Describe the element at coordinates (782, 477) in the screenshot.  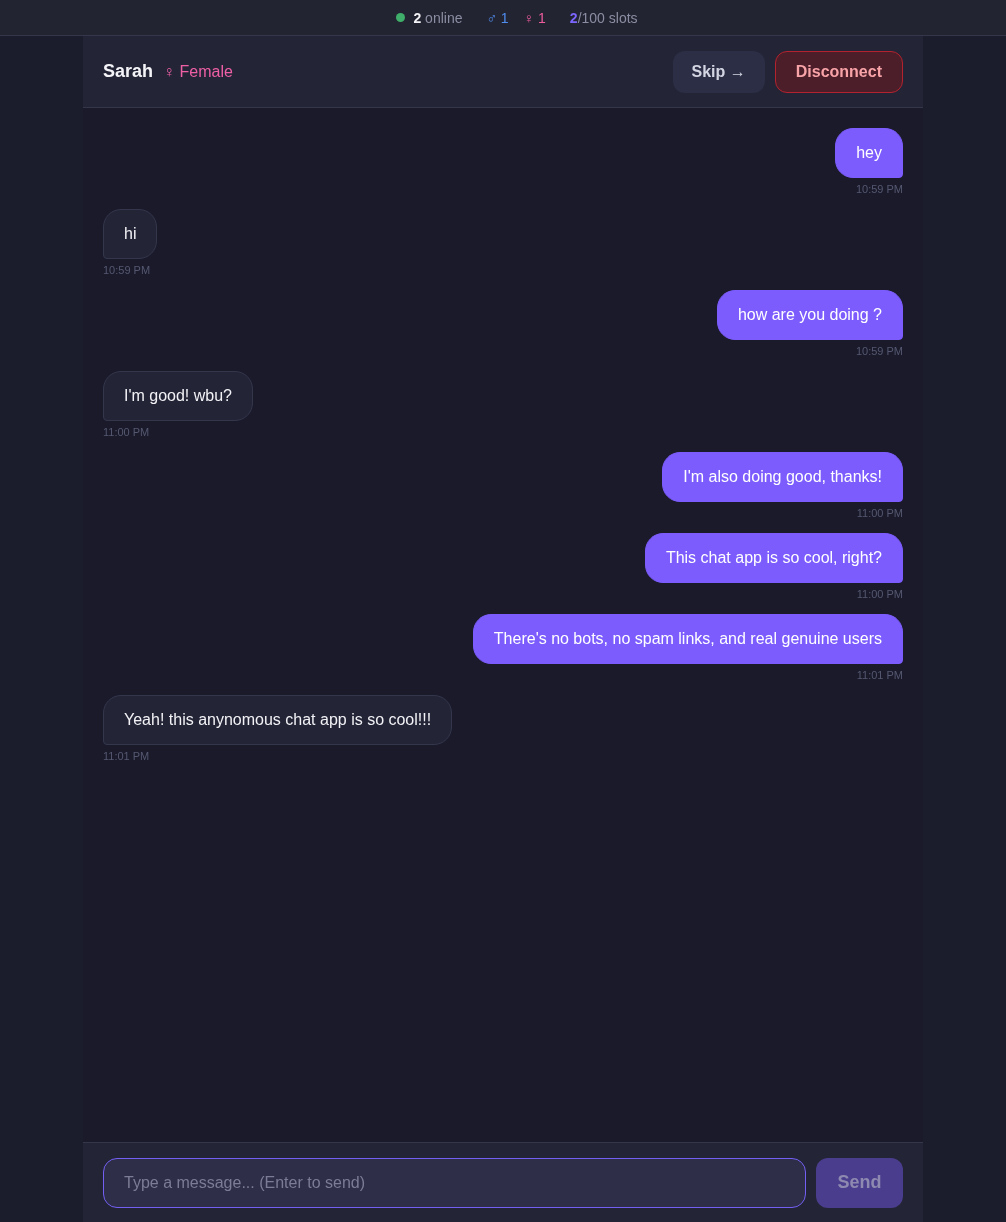
I see `message-bubble: I'm also doing good, thanks!` at that location.